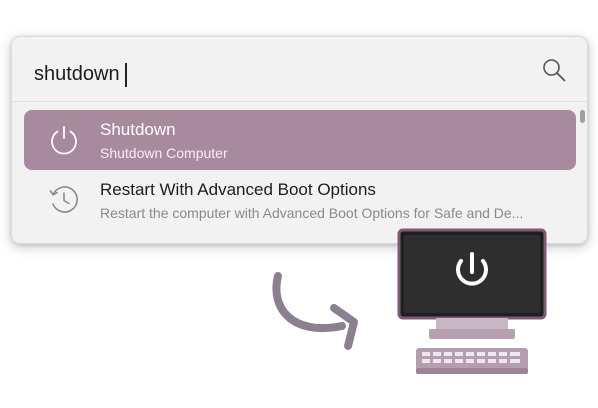 Image resolution: width=598 pixels, height=408 pixels. Describe the element at coordinates (554, 70) in the screenshot. I see `search-icon` at that location.